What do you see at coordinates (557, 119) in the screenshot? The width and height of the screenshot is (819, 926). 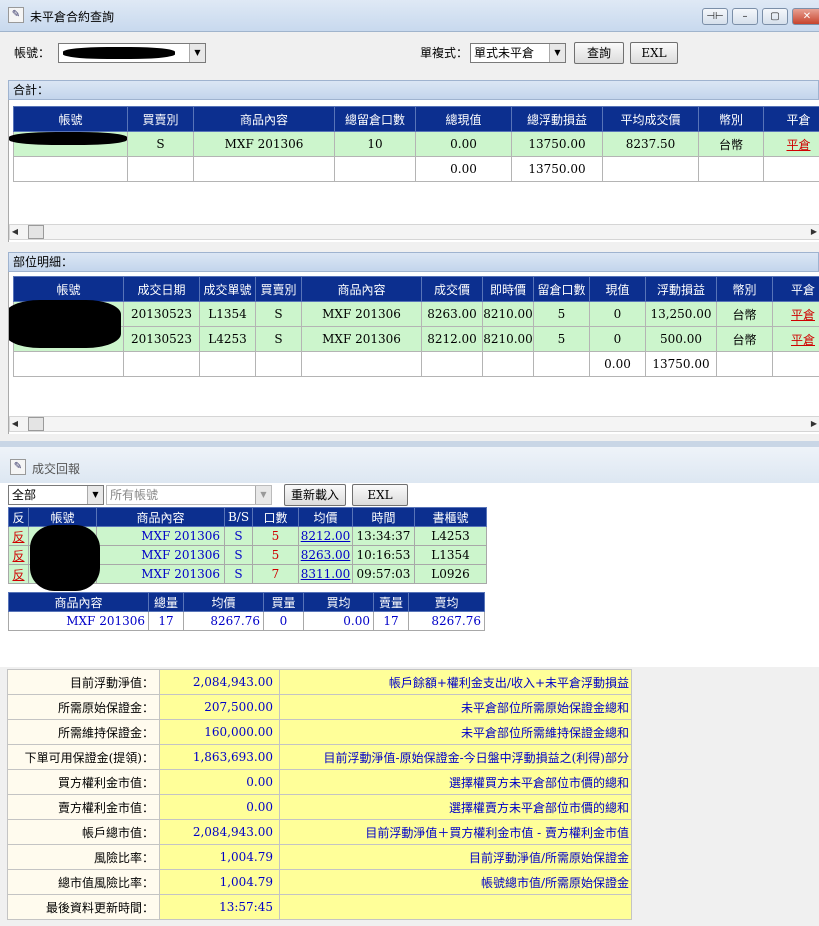 I see `column-header: 總浮動損益` at bounding box center [557, 119].